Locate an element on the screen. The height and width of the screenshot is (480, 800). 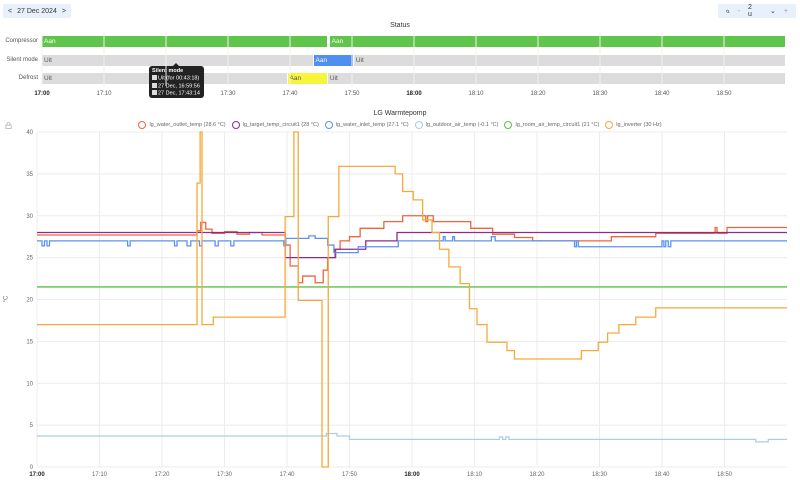
x-tick-label: 17:30 is located at coordinates (225, 475).